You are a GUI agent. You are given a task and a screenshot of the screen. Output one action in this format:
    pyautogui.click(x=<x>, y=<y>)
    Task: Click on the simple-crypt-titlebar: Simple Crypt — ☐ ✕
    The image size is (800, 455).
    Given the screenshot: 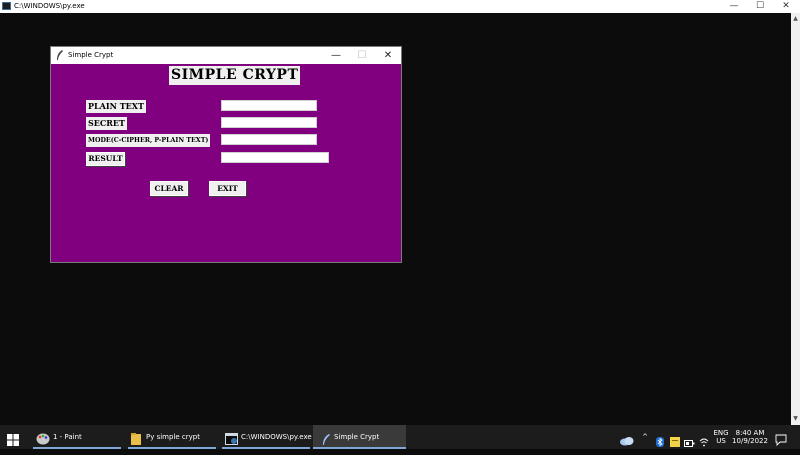 What is the action you would take?
    pyautogui.click(x=226, y=55)
    